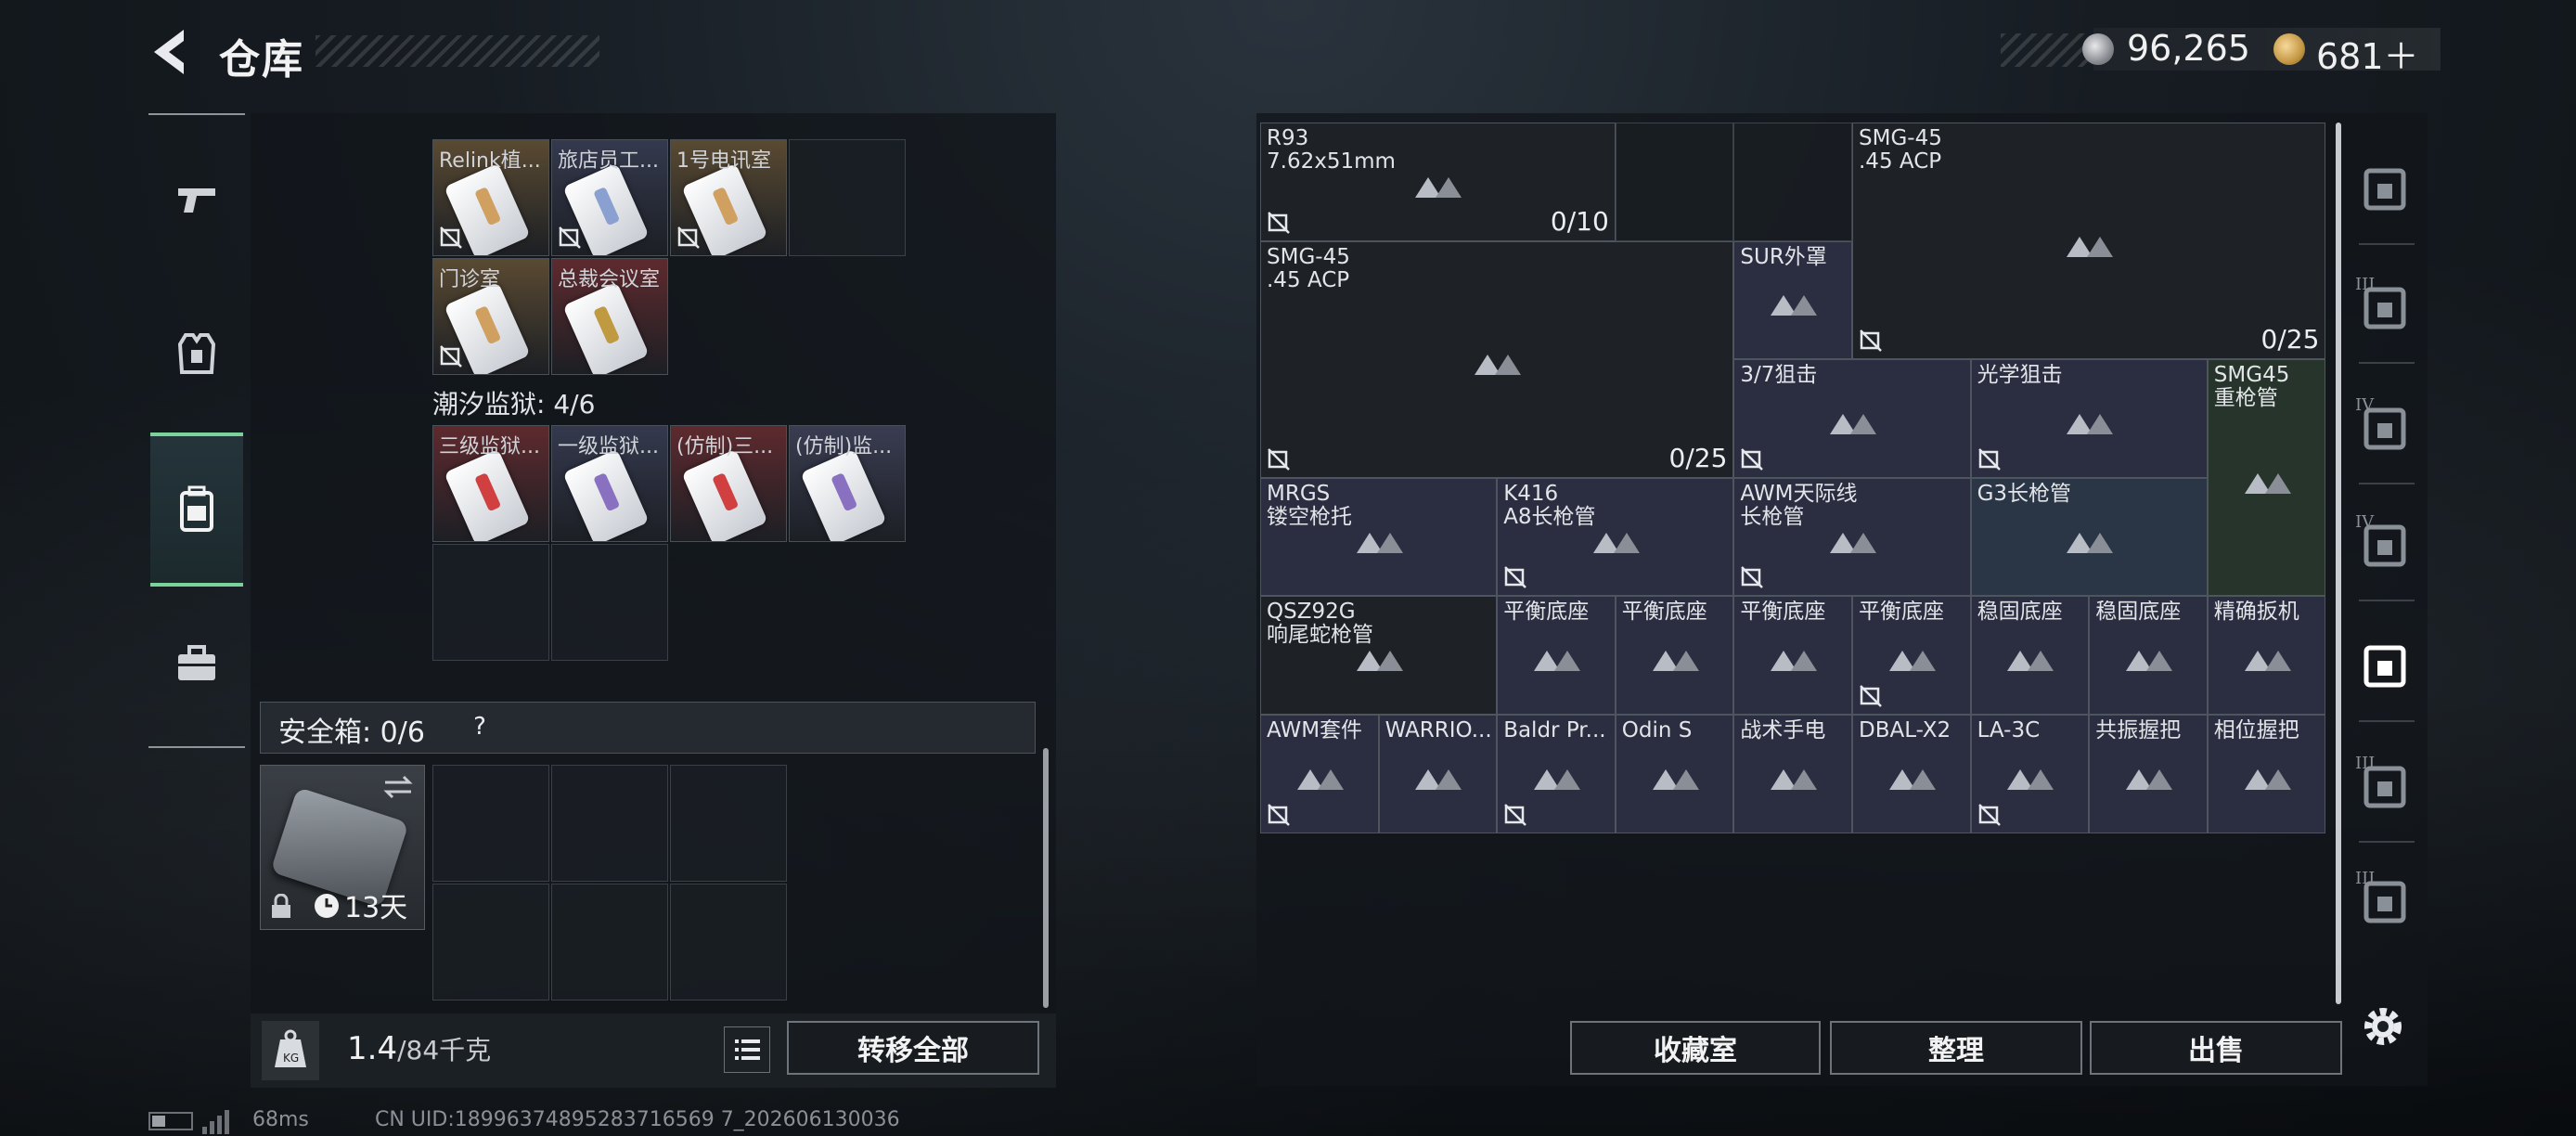  Describe the element at coordinates (1792, 774) in the screenshot. I see `stash-item: 战术手电` at that location.